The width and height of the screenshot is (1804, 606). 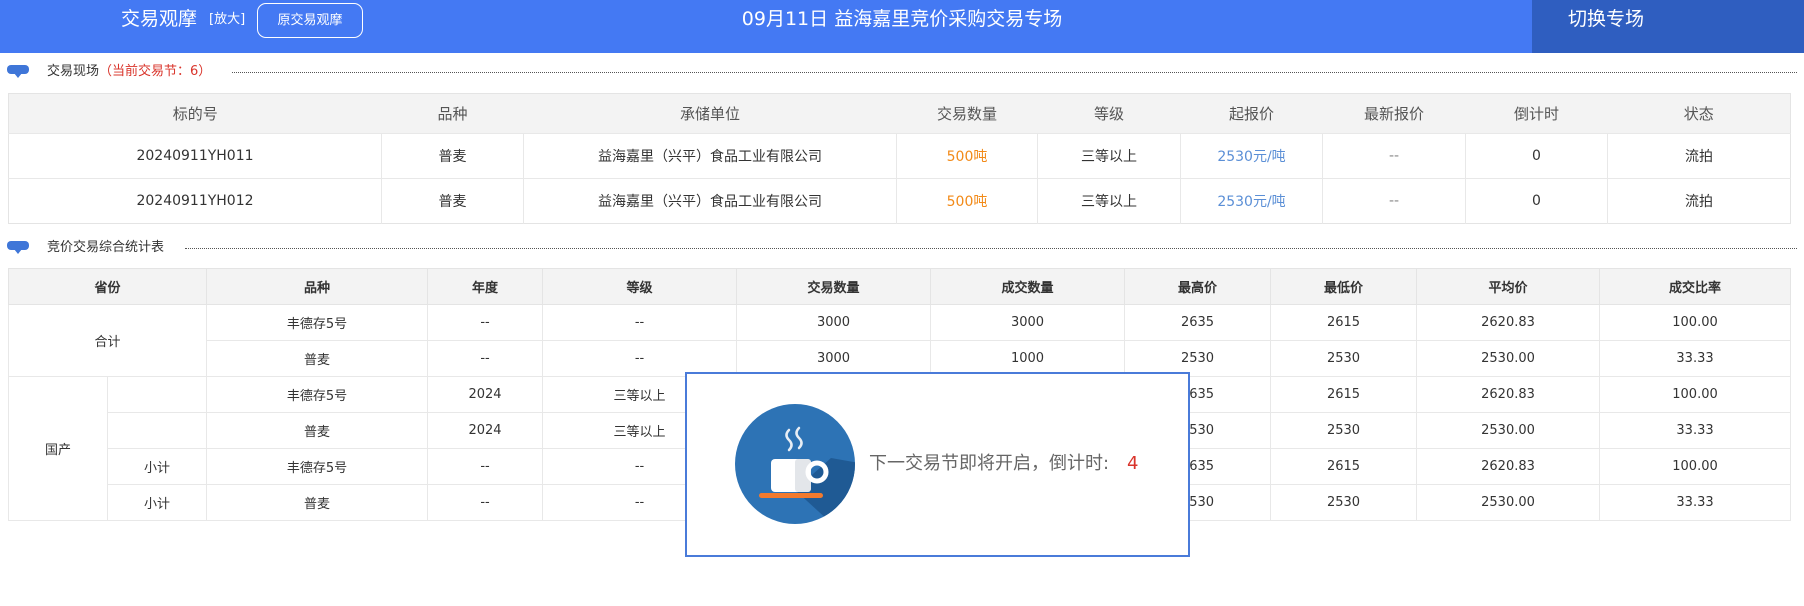 I want to click on col-header: 年度, so click(x=485, y=286).